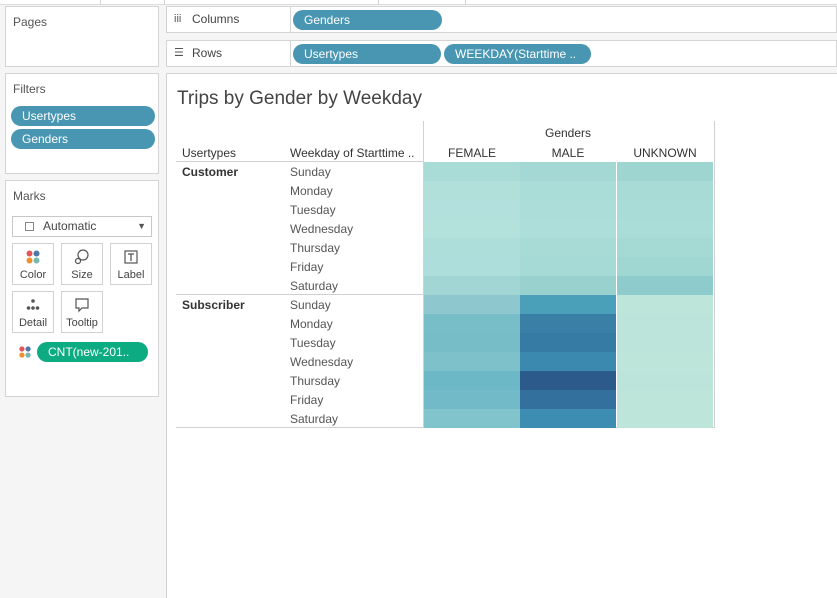 The height and width of the screenshot is (598, 837). I want to click on detail-button: Detail, so click(33, 312).